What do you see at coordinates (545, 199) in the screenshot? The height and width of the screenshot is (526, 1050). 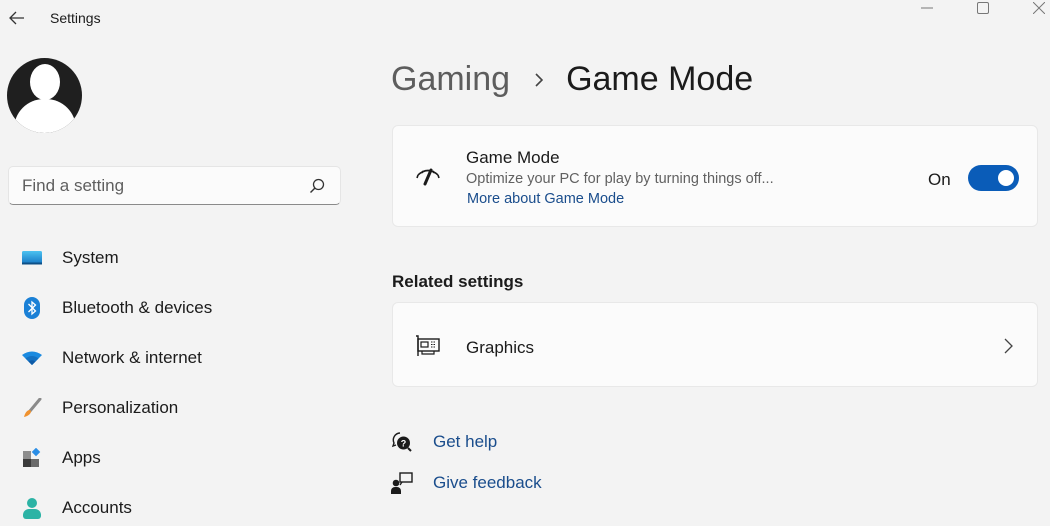 I see `more-about-game-mode-link: More about Game Mode` at bounding box center [545, 199].